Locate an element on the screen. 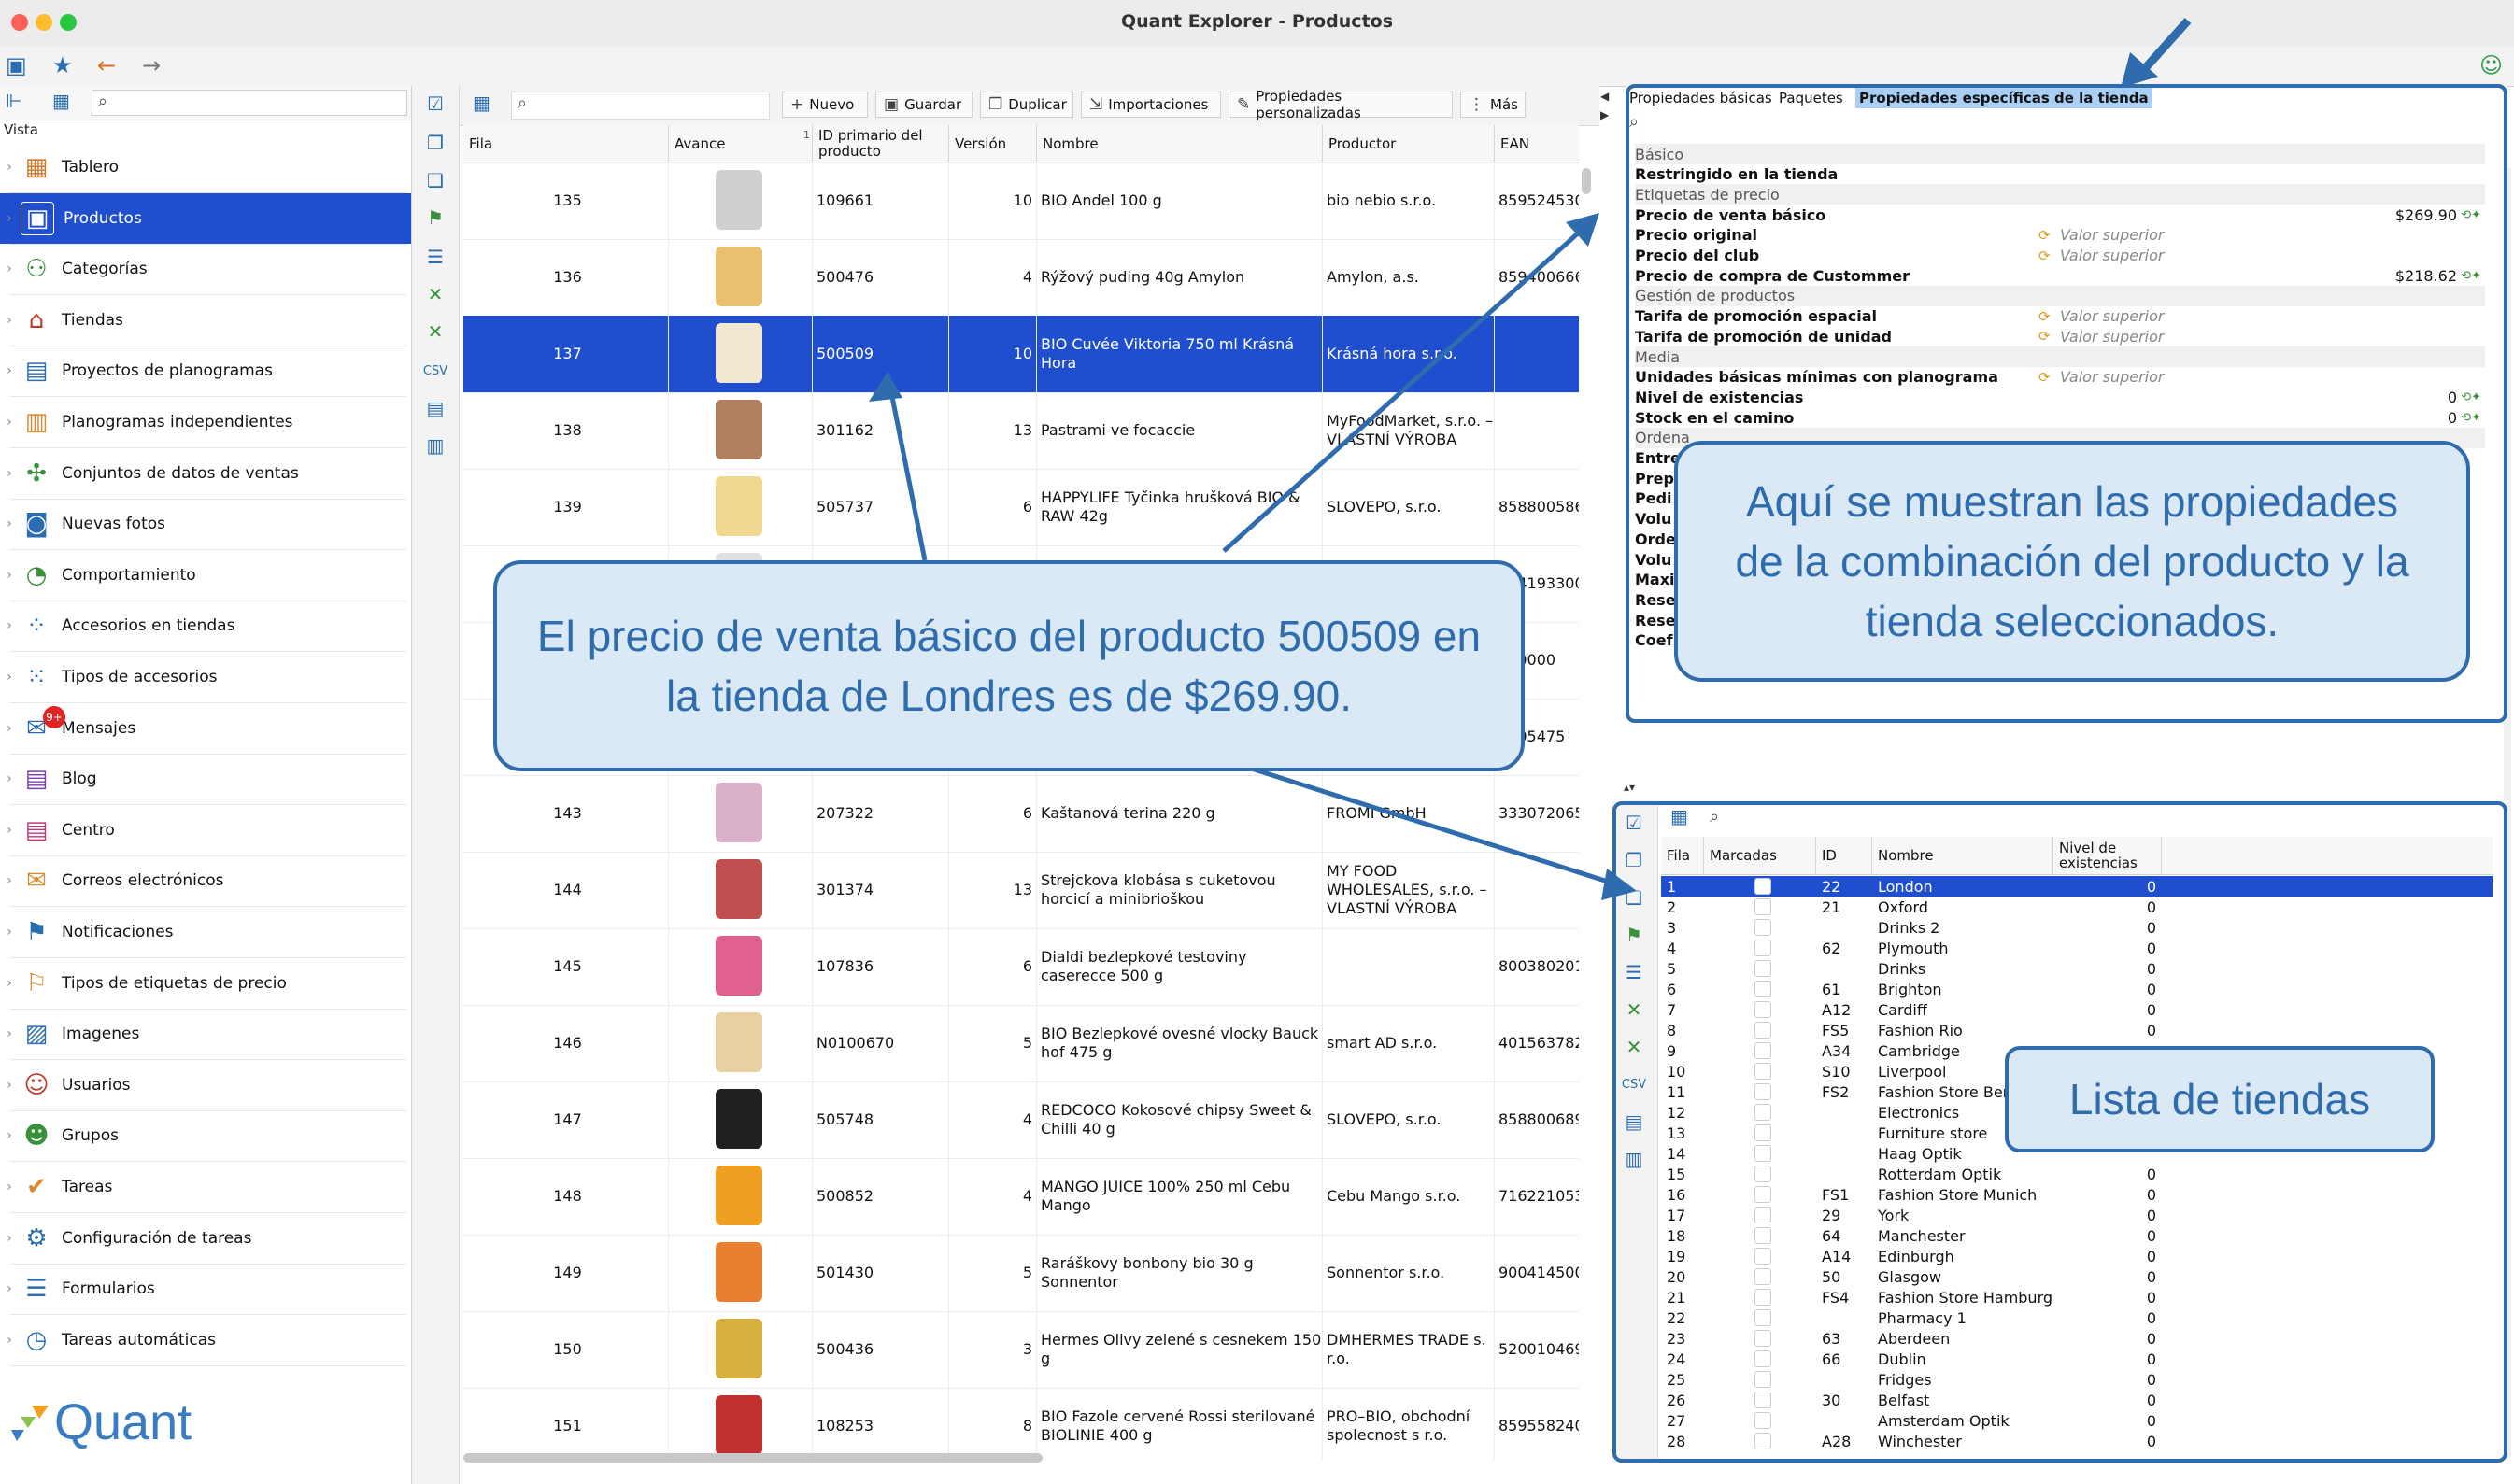  arrow-to-london is located at coordinates (1434, 826).